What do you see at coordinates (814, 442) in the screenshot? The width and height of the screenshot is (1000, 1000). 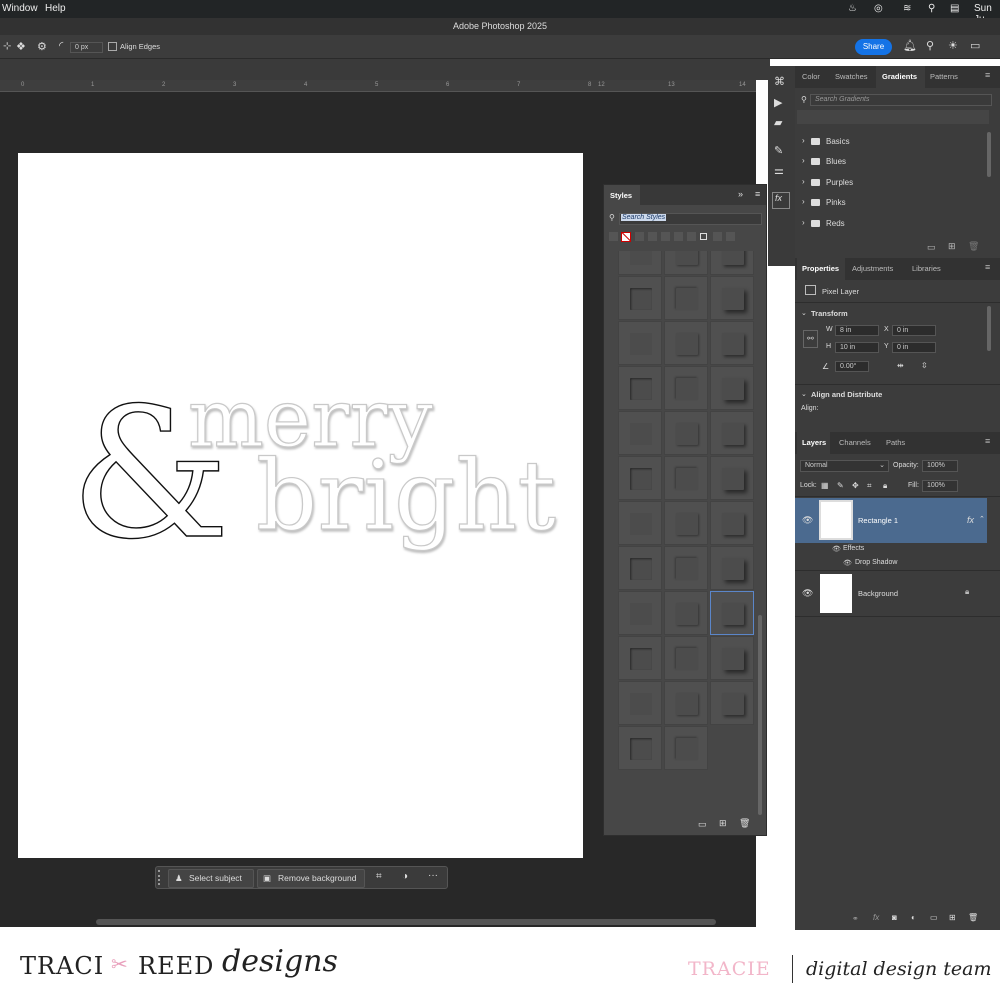 I see `tab-layers: Layers` at bounding box center [814, 442].